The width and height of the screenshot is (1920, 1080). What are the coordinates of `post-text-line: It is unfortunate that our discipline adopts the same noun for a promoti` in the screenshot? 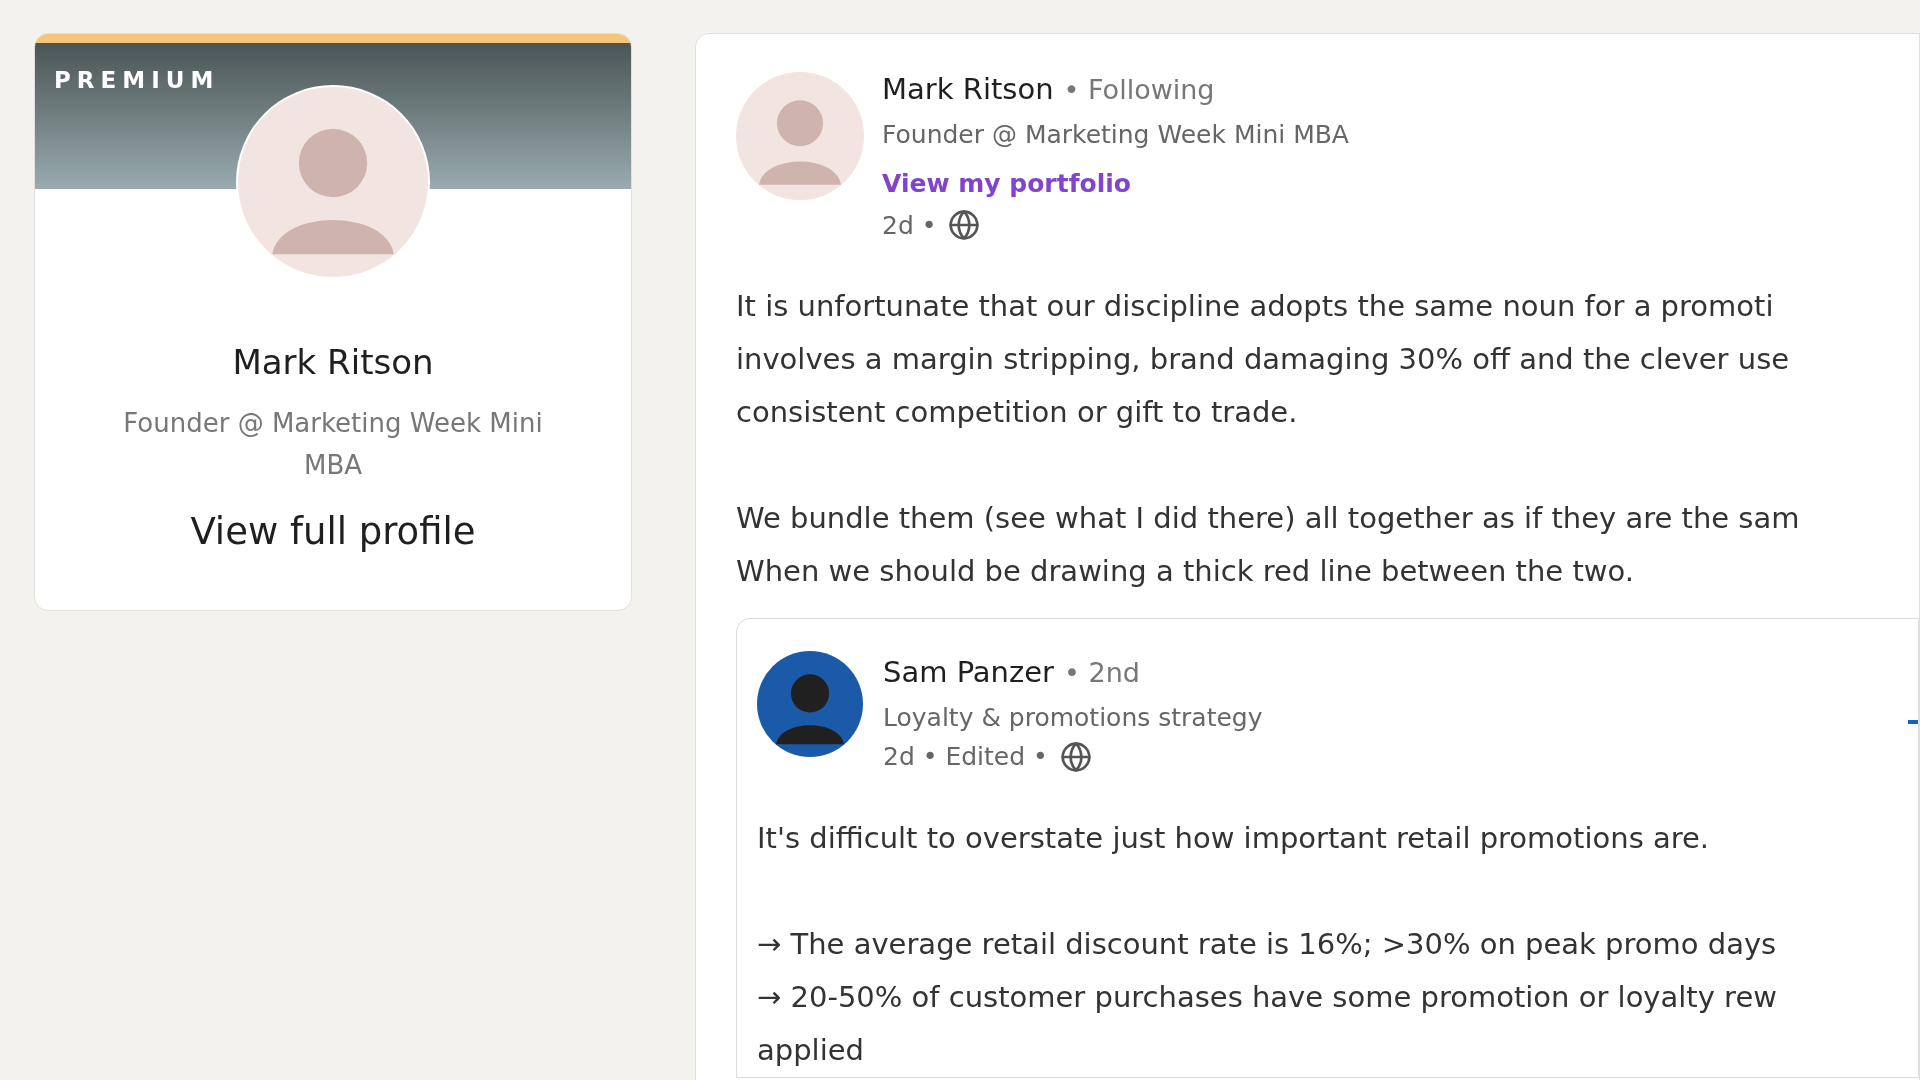 It's located at (1255, 306).